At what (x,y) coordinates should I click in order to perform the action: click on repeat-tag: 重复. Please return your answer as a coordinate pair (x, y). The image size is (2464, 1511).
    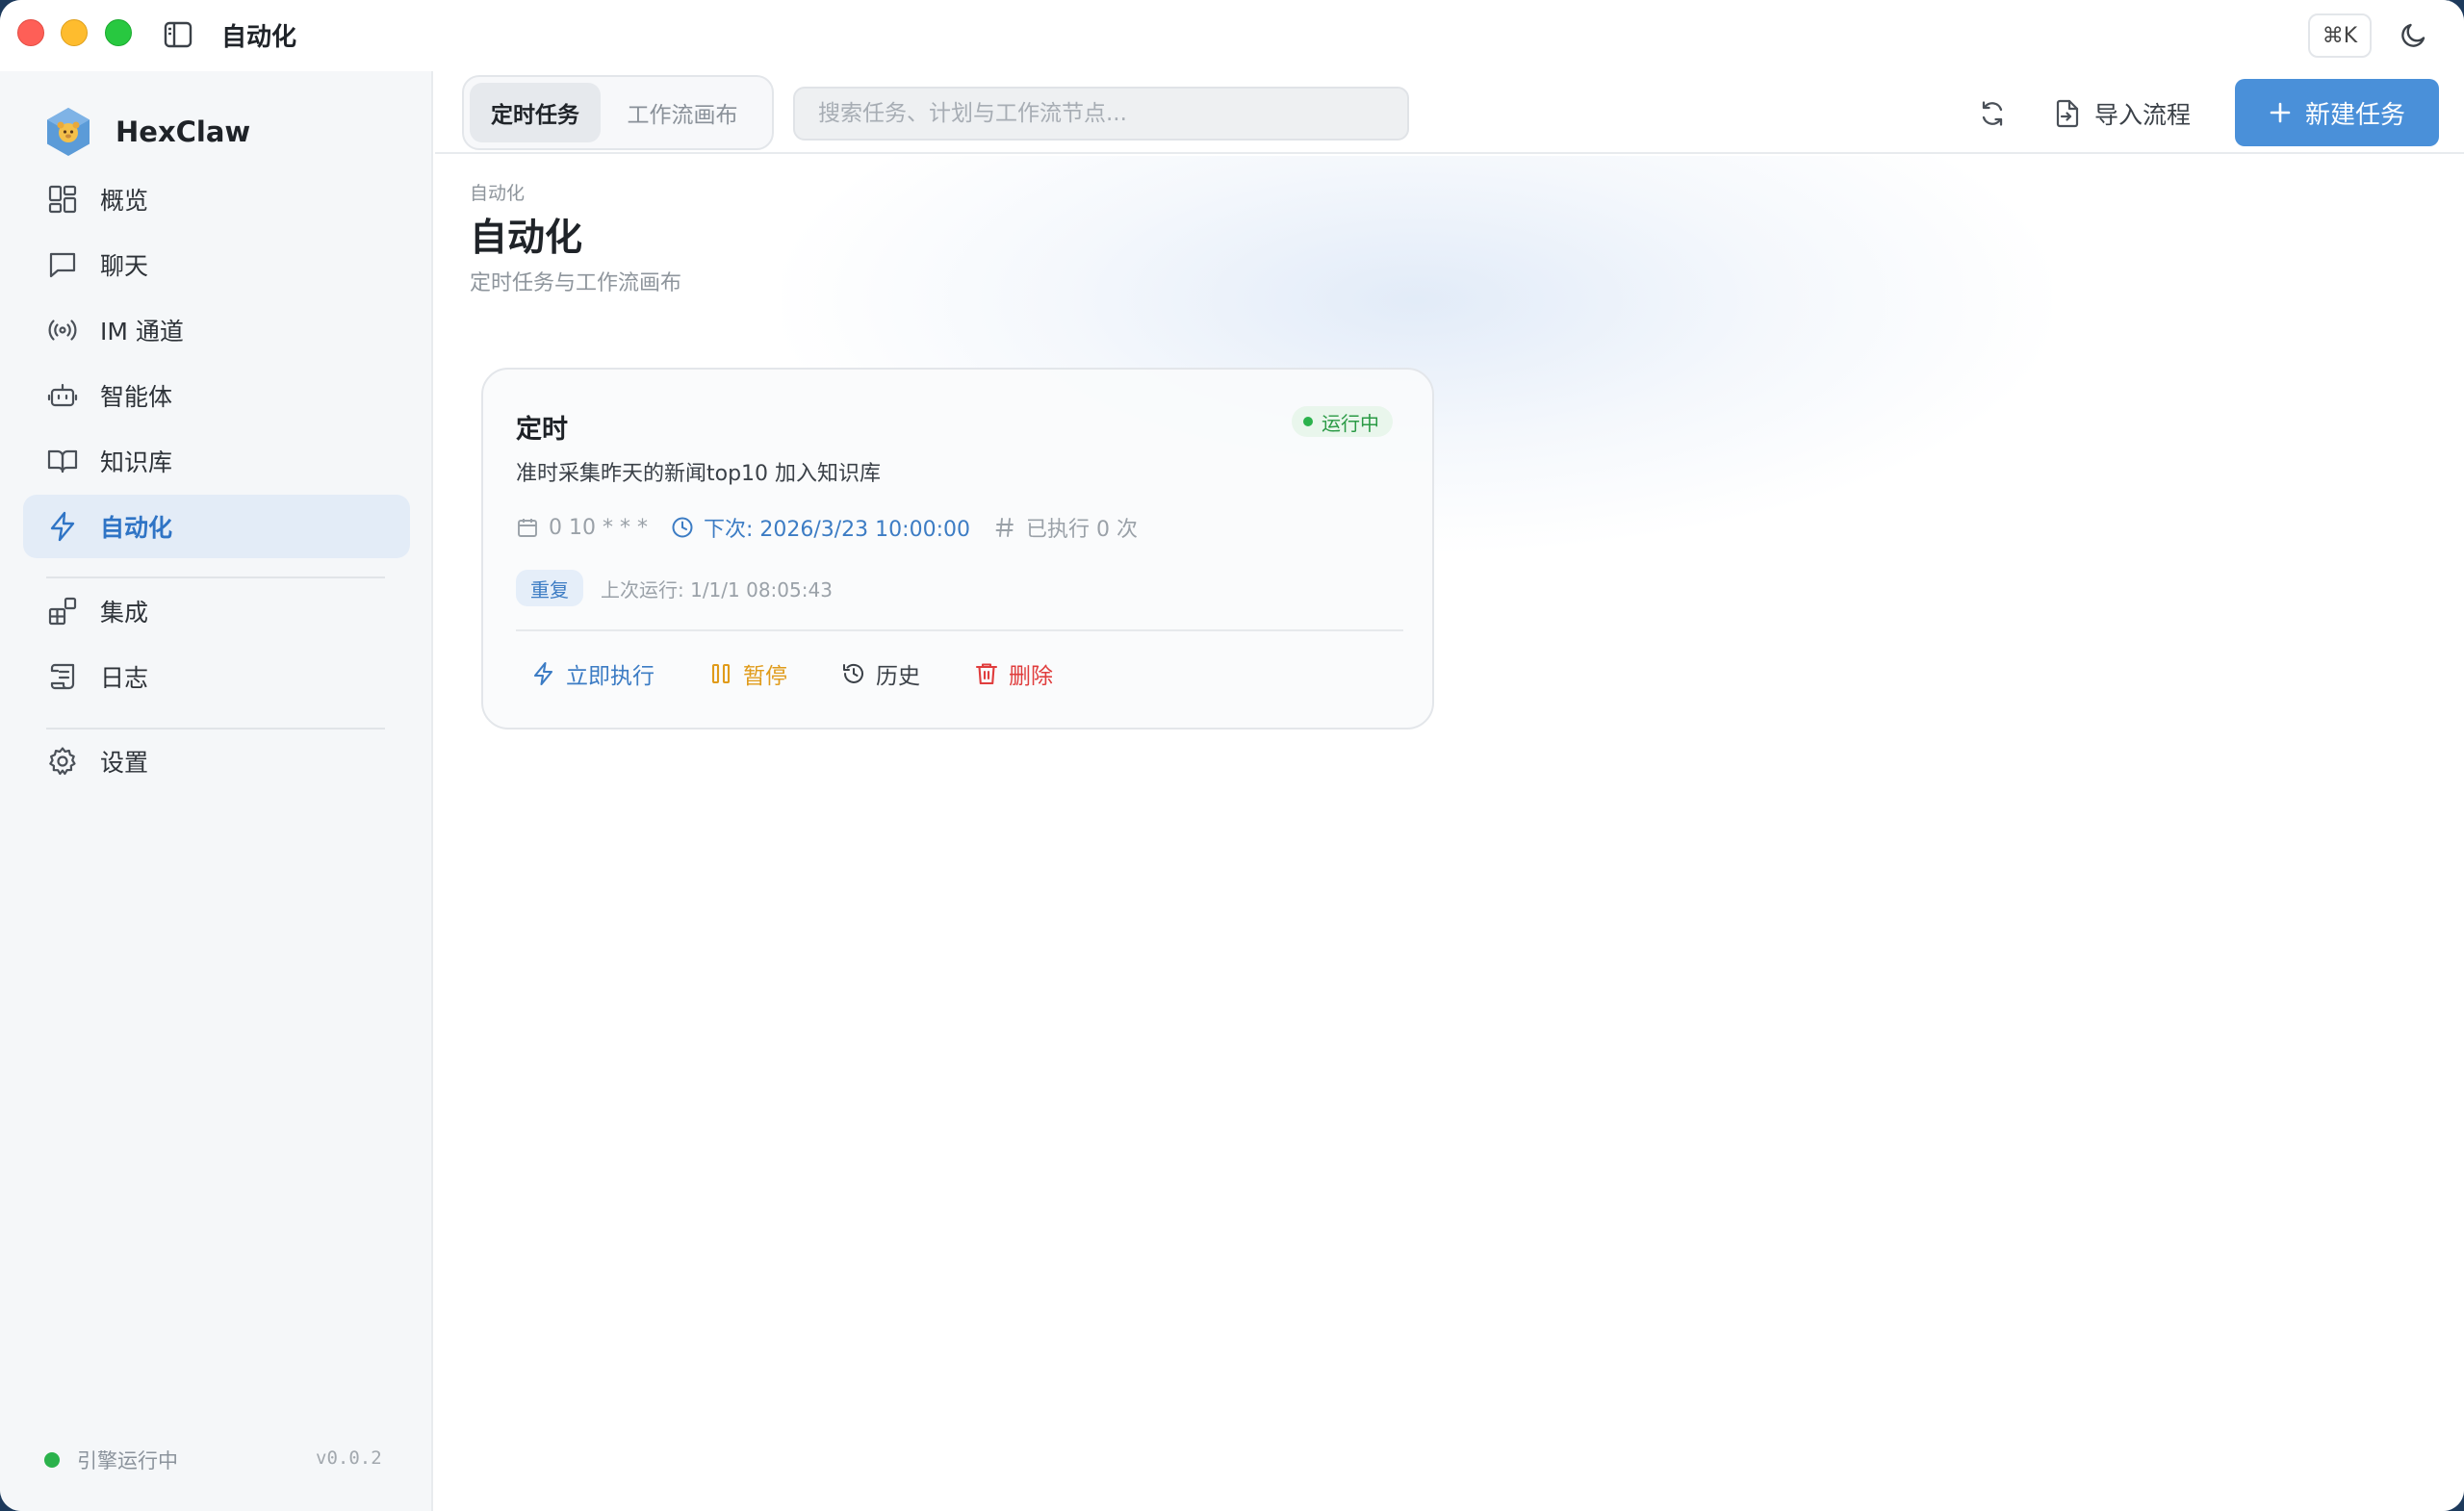
    Looking at the image, I should click on (549, 588).